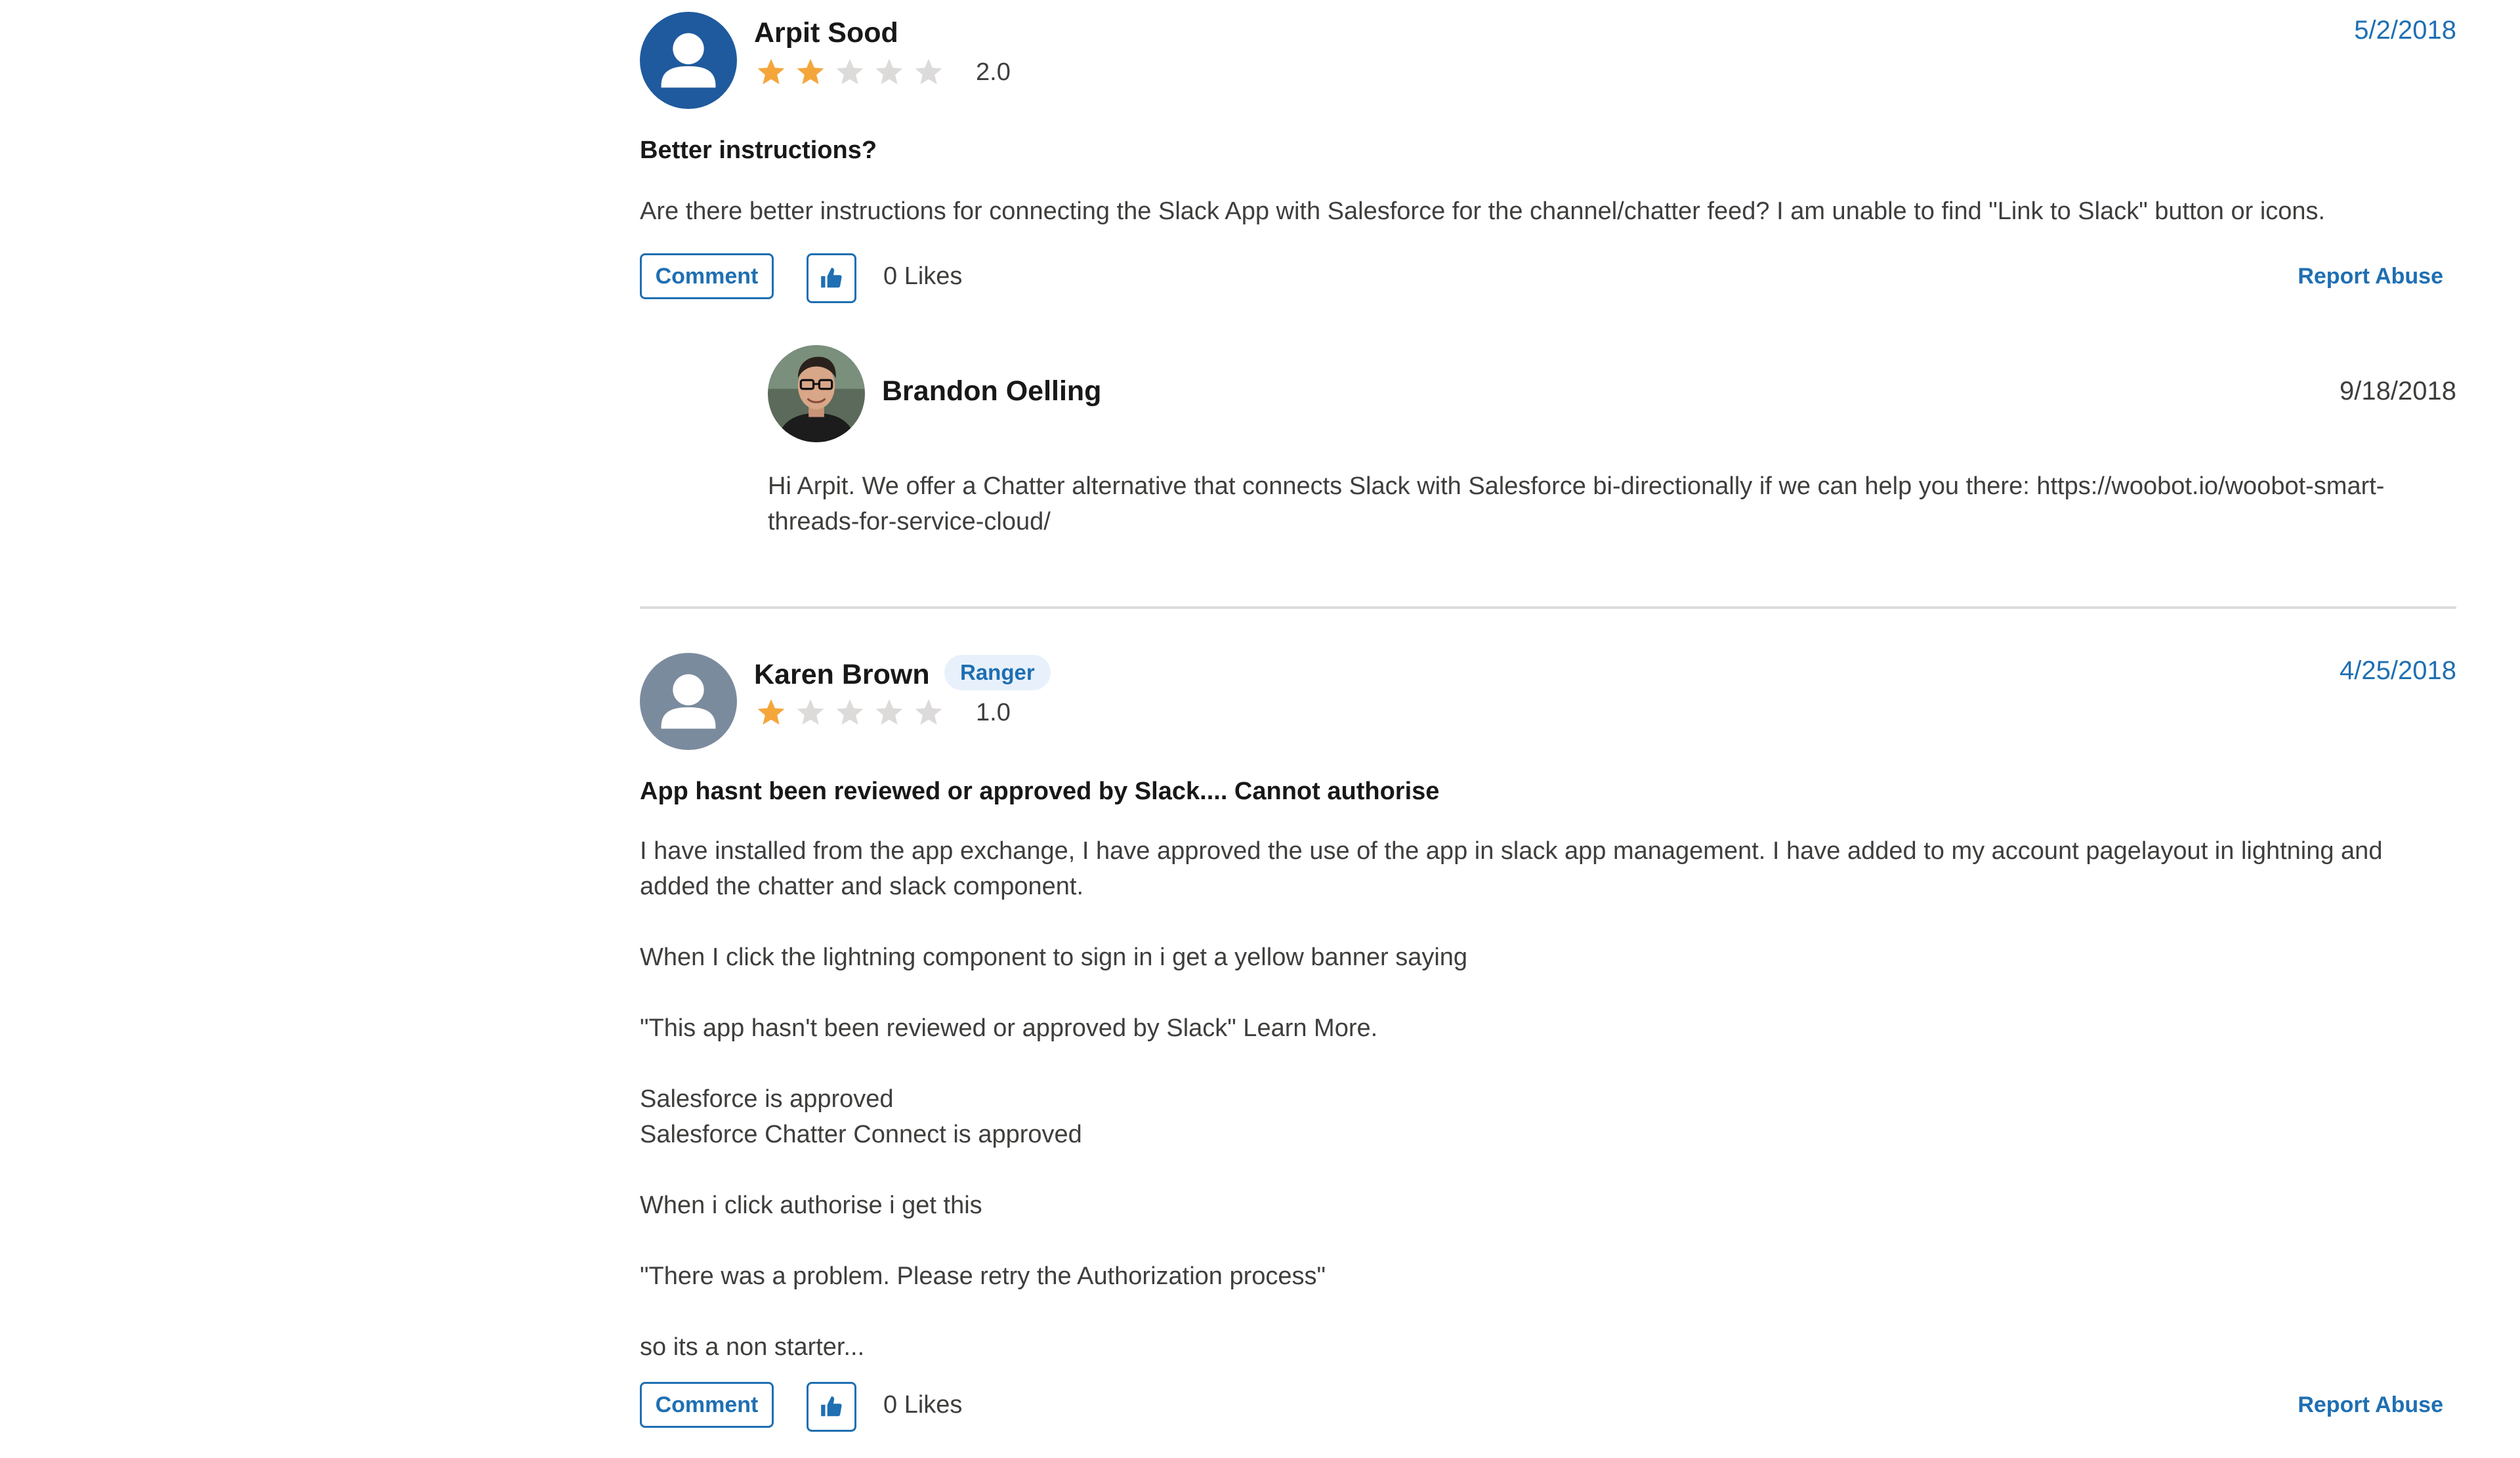  What do you see at coordinates (991, 391) in the screenshot?
I see `reply-author: Brandon Oelling` at bounding box center [991, 391].